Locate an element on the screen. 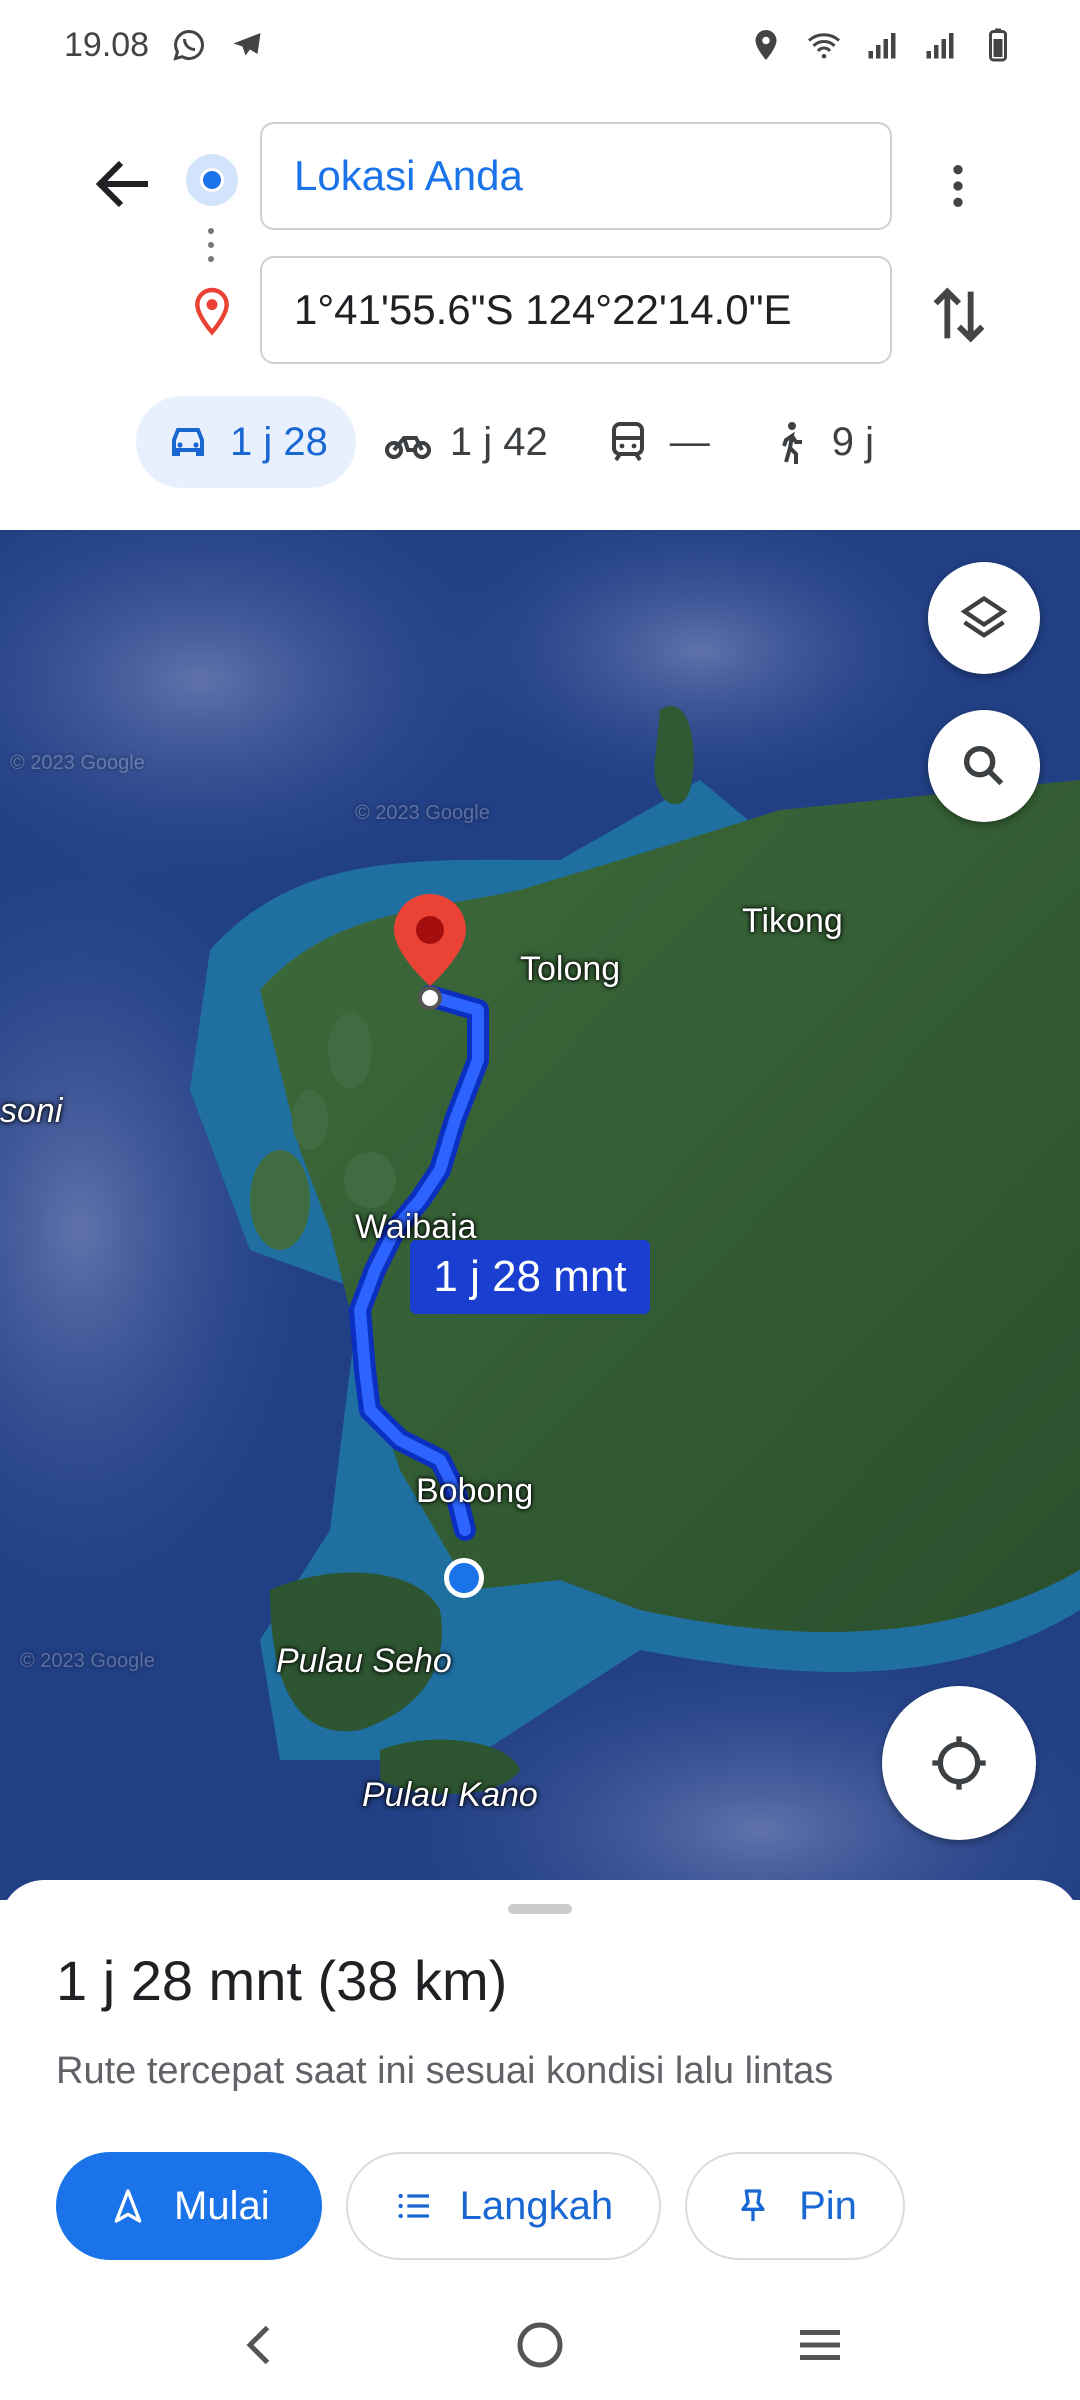 This screenshot has height=2400, width=1080. swap-directions-icon is located at coordinates (959, 315).